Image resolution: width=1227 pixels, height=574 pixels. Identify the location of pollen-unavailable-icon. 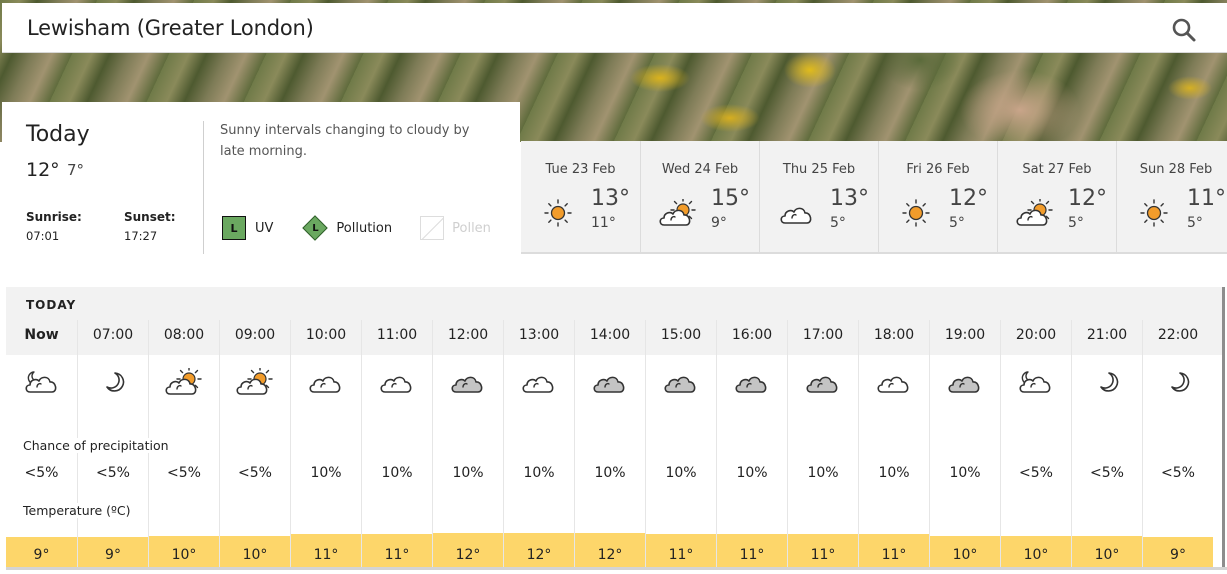
(432, 228).